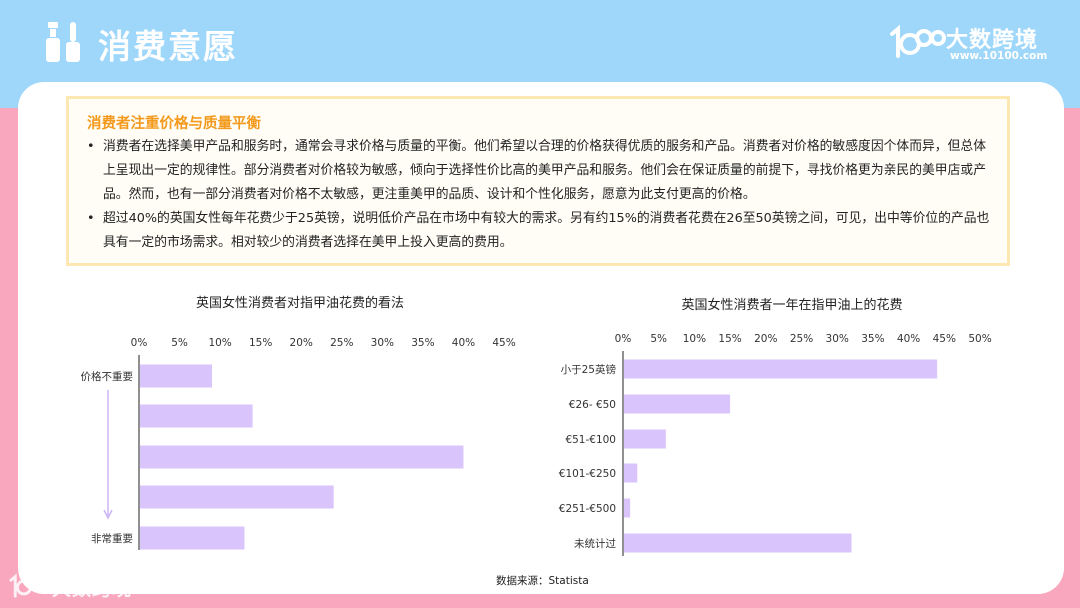 This screenshot has height=608, width=1080. What do you see at coordinates (588, 369) in the screenshot?
I see `category-label: 小于25英镑` at bounding box center [588, 369].